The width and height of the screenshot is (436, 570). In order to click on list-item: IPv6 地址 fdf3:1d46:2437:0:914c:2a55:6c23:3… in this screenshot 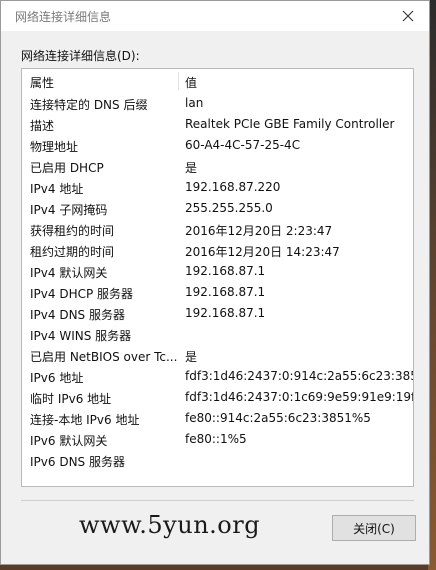, I will do `click(217, 376)`.